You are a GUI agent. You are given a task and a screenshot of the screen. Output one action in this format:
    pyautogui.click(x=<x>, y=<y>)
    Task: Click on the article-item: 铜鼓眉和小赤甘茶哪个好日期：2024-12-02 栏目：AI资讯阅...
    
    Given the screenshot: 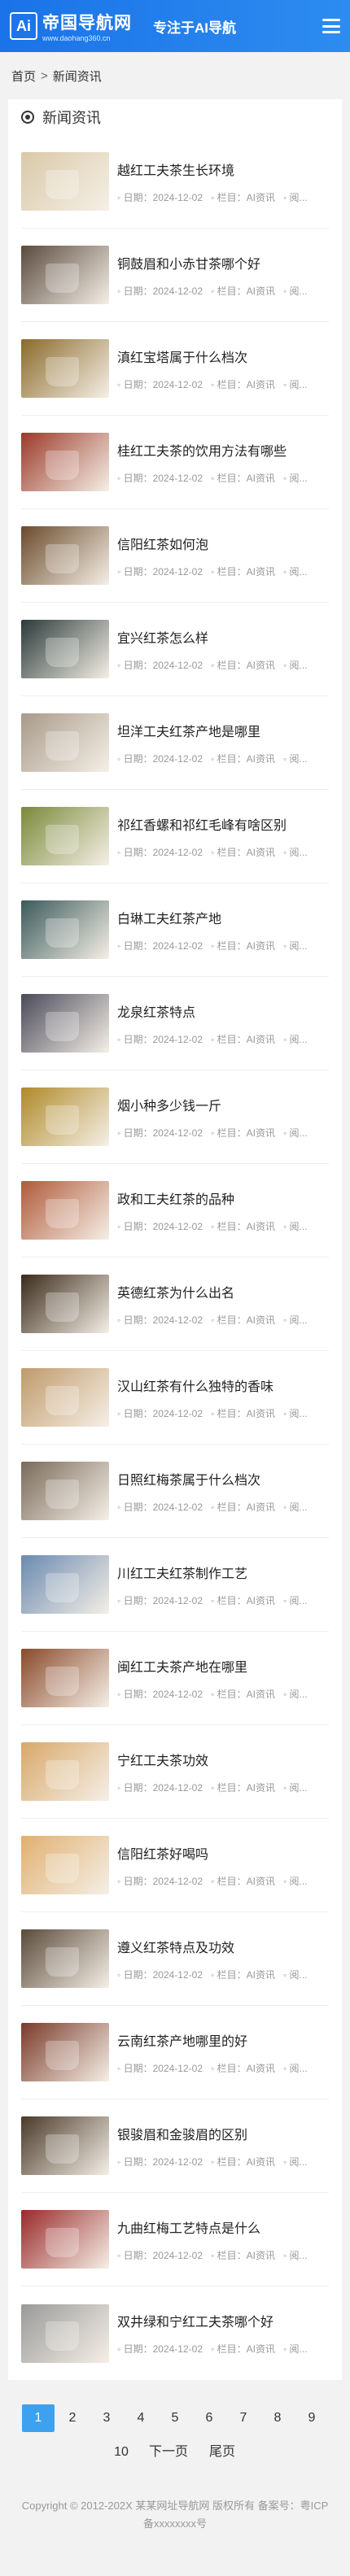 What is the action you would take?
    pyautogui.click(x=175, y=275)
    